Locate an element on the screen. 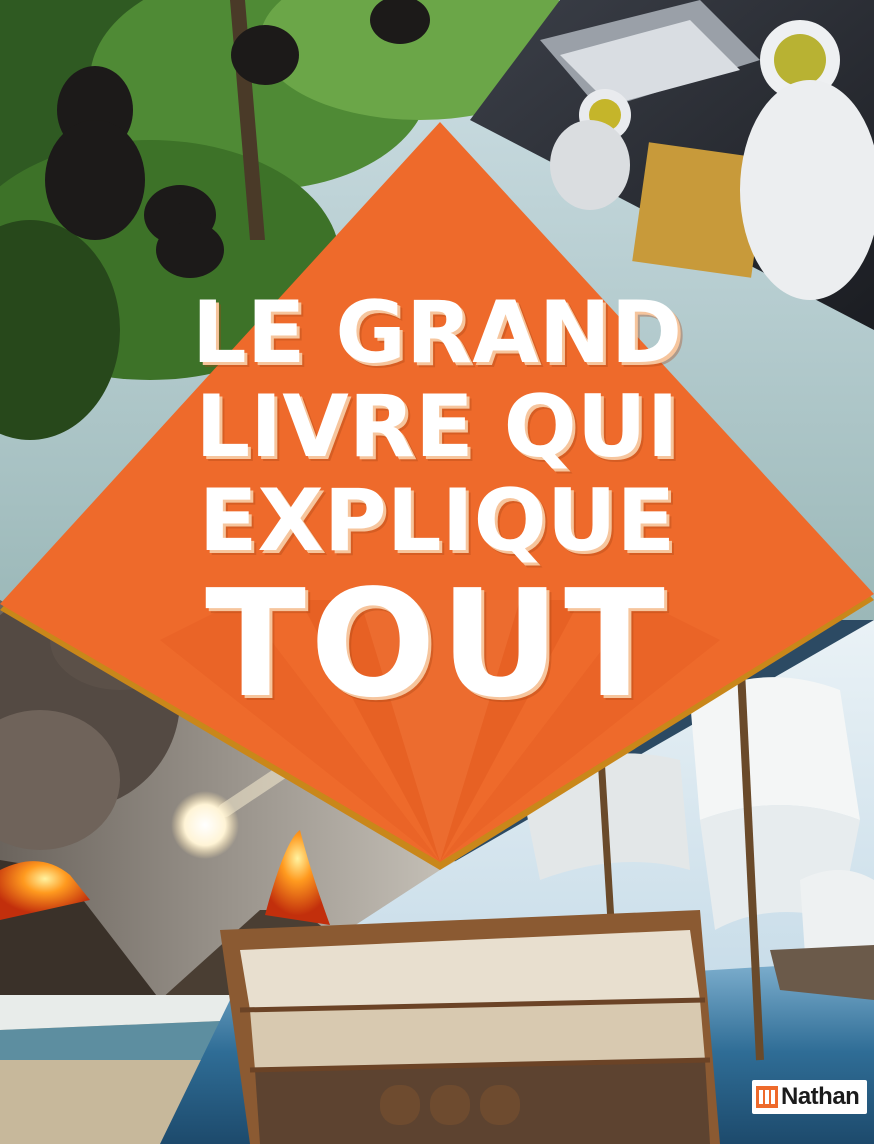 This screenshot has width=874, height=1144. publisher-logo: Nathan is located at coordinates (810, 1097).